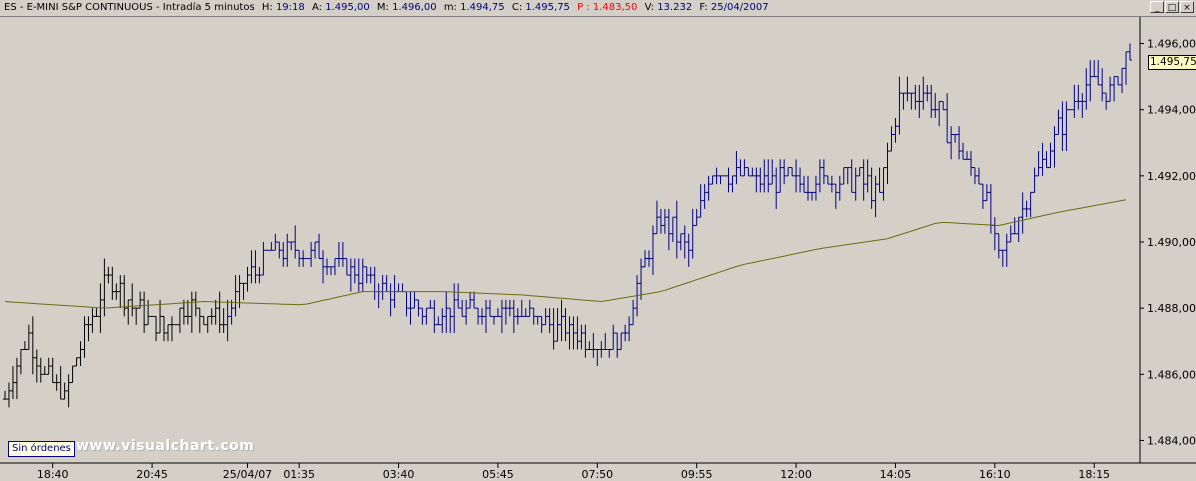  Describe the element at coordinates (1157, 7) in the screenshot. I see `minimize-button: _` at that location.